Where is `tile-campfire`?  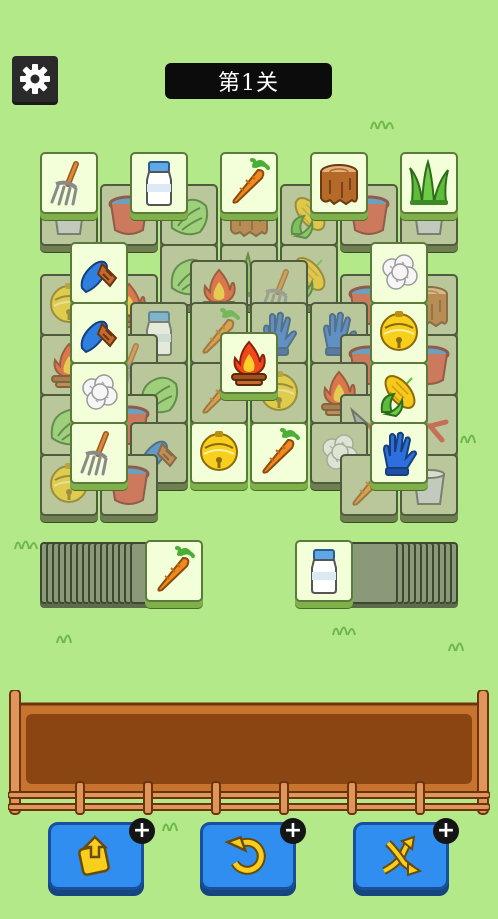
tile-campfire is located at coordinates (249, 363).